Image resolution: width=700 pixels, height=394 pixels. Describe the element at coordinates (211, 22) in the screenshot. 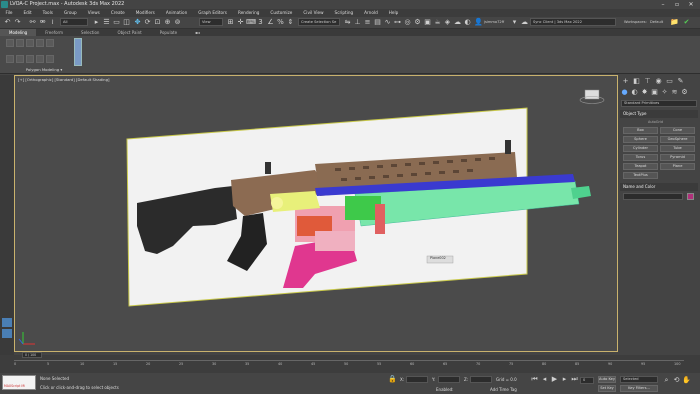

I see `reference-coordinate-dropdown: View` at that location.